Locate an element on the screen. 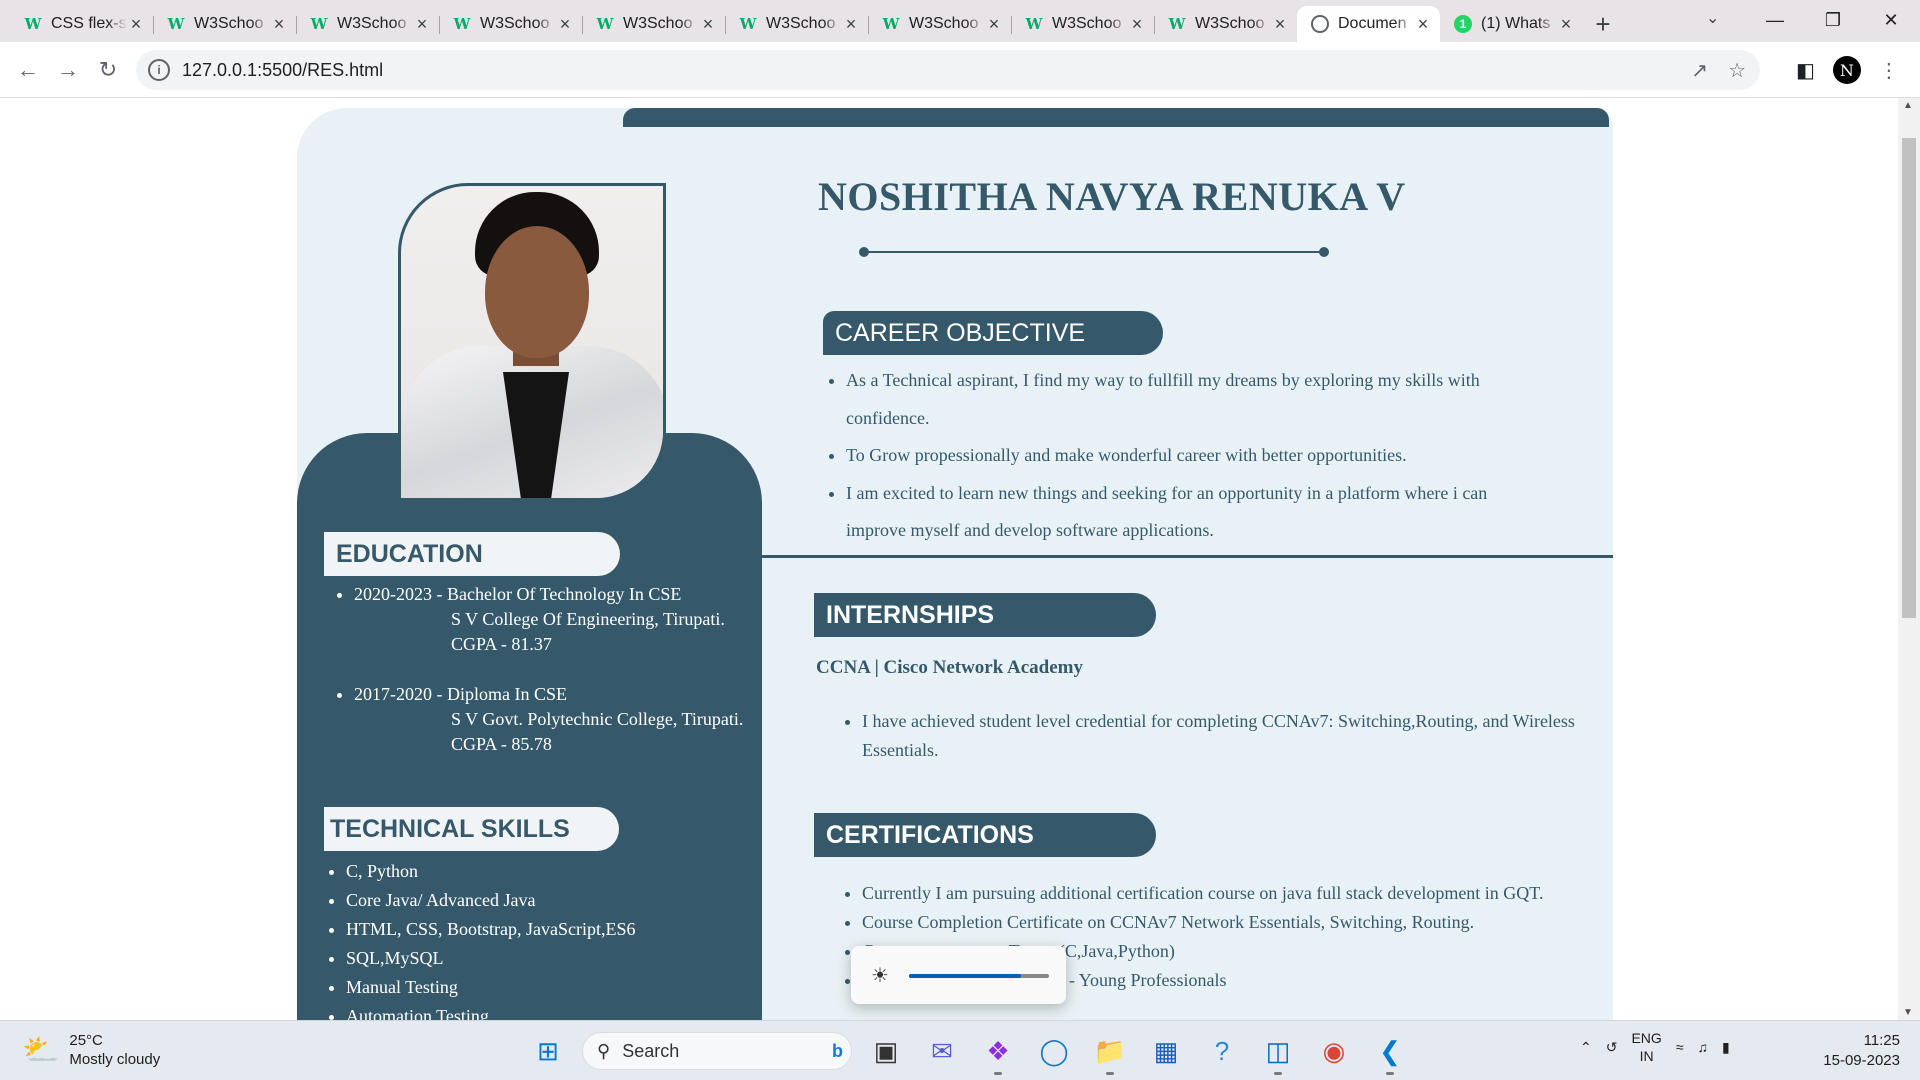 The image size is (1920, 1080). globe-icon is located at coordinates (1320, 24).